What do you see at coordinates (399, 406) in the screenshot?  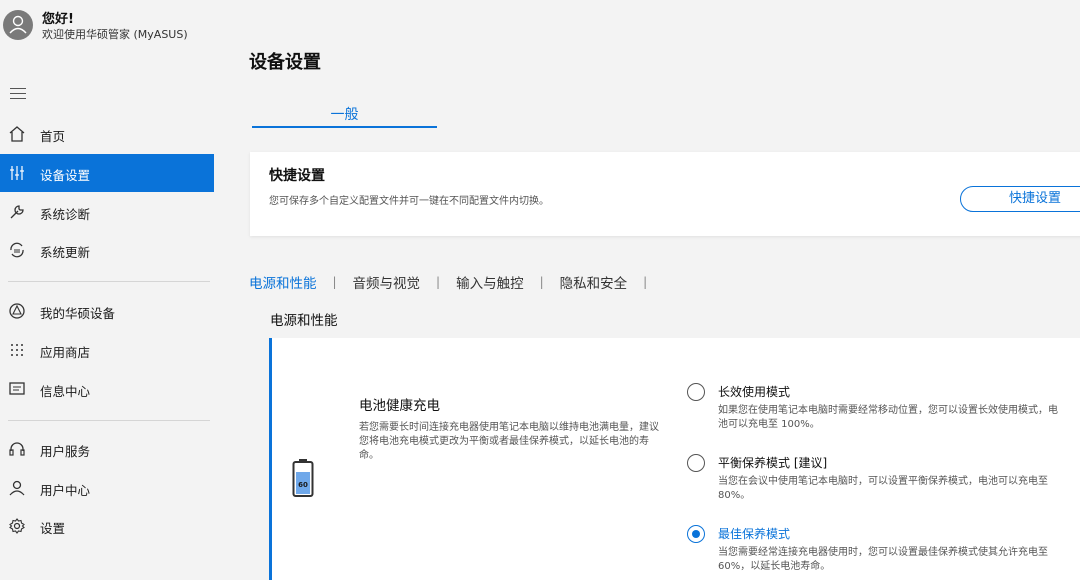 I see `battery-title: 电池健康充电` at bounding box center [399, 406].